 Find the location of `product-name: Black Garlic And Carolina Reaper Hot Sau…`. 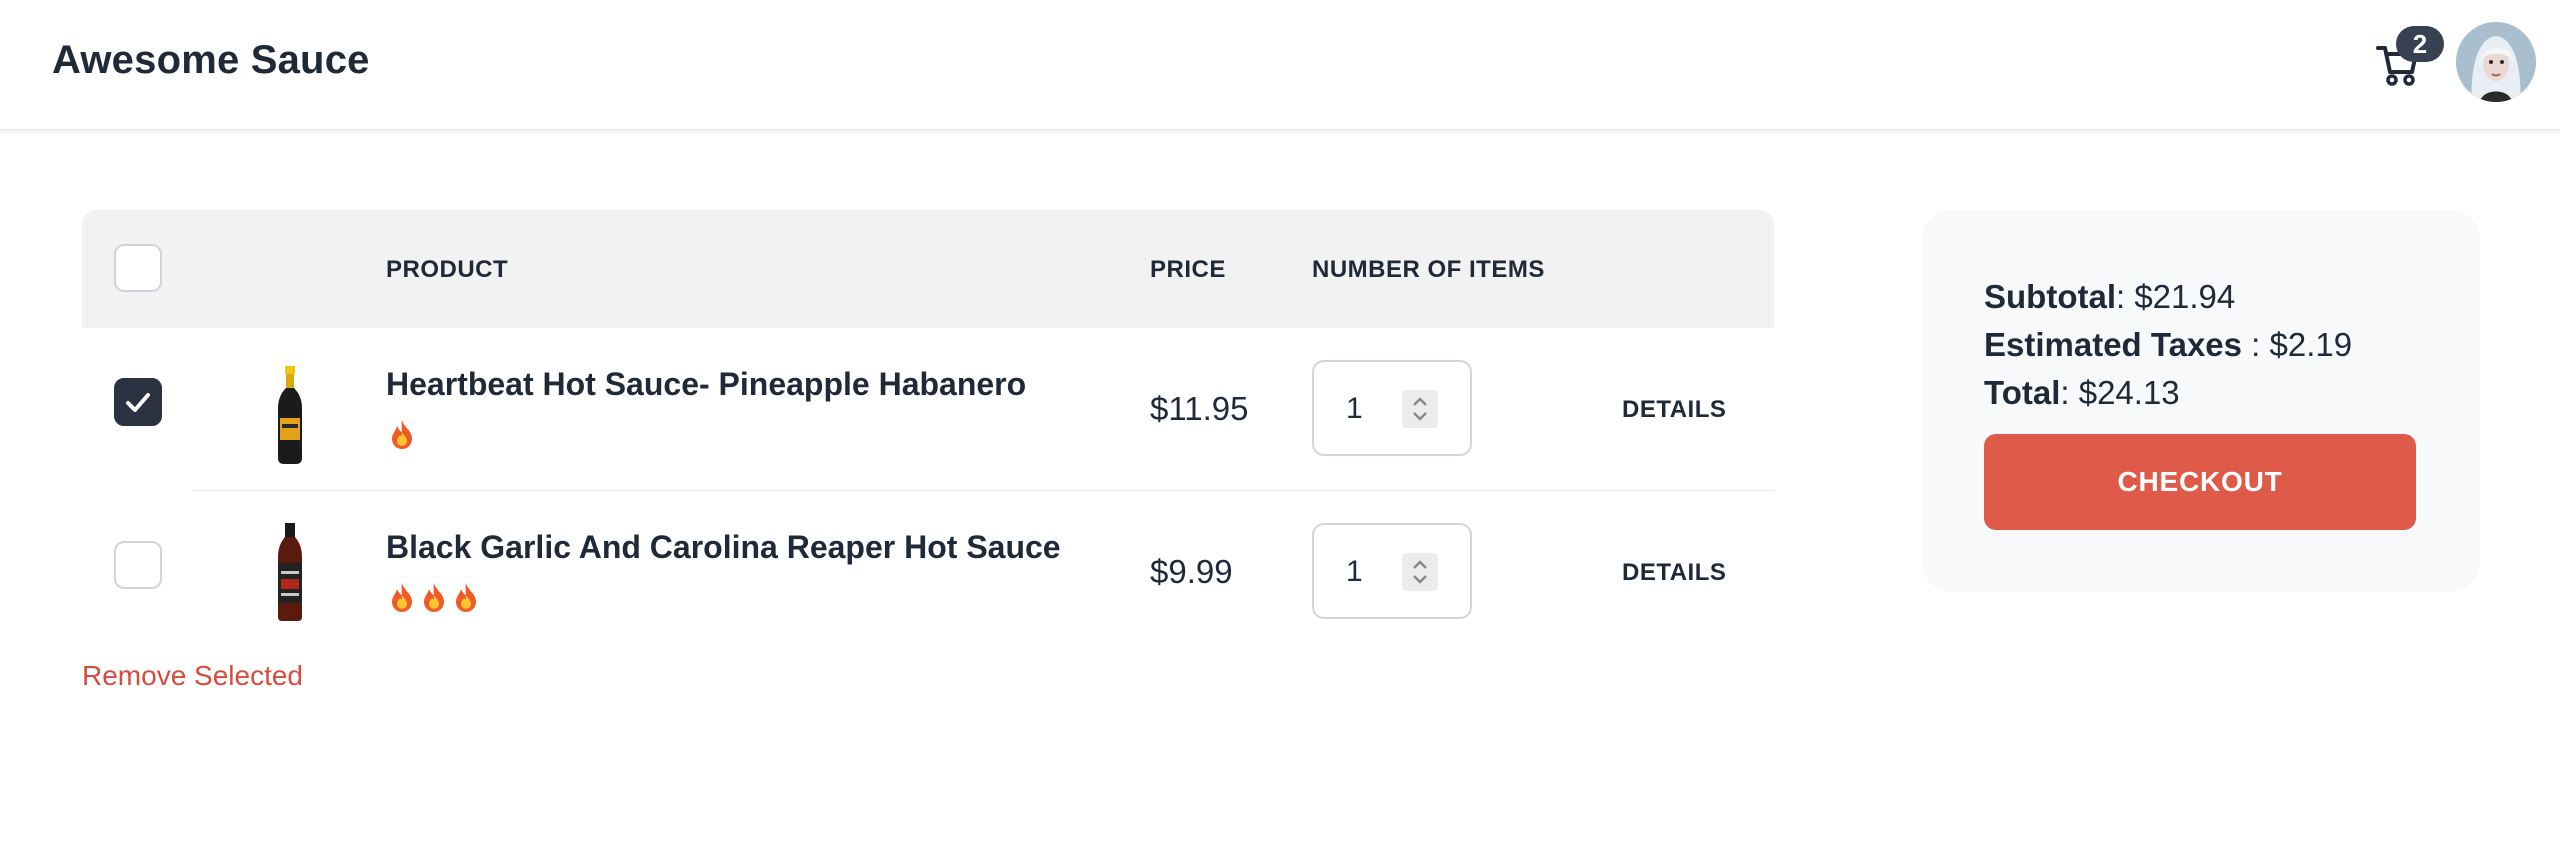

product-name: Black Garlic And Carolina Reaper Hot Sau… is located at coordinates (723, 547).